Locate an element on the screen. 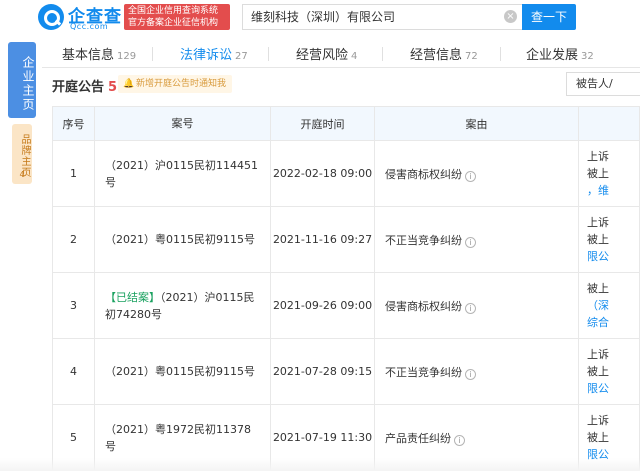 Image resolution: width=640 pixels, height=471 pixels. closed-tag: 【已结案】 is located at coordinates (132, 297).